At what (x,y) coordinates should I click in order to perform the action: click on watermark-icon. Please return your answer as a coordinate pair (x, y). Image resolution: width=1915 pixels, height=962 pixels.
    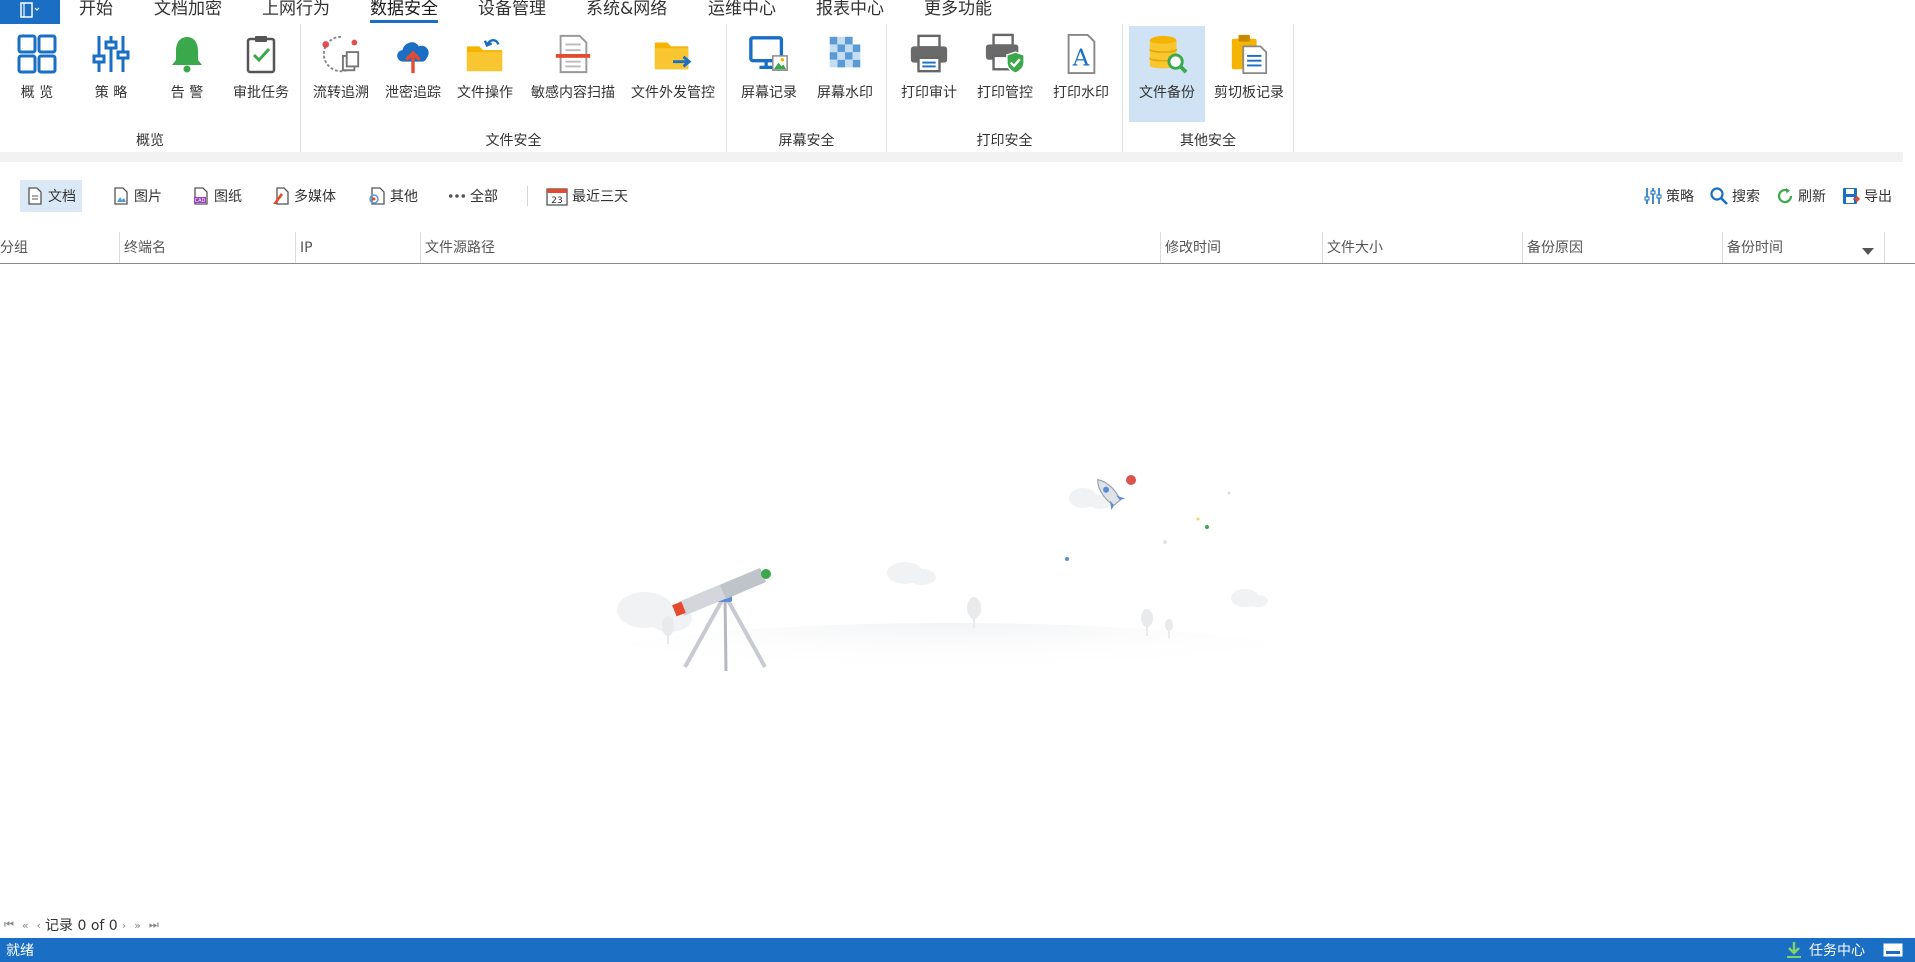
    Looking at the image, I should click on (845, 54).